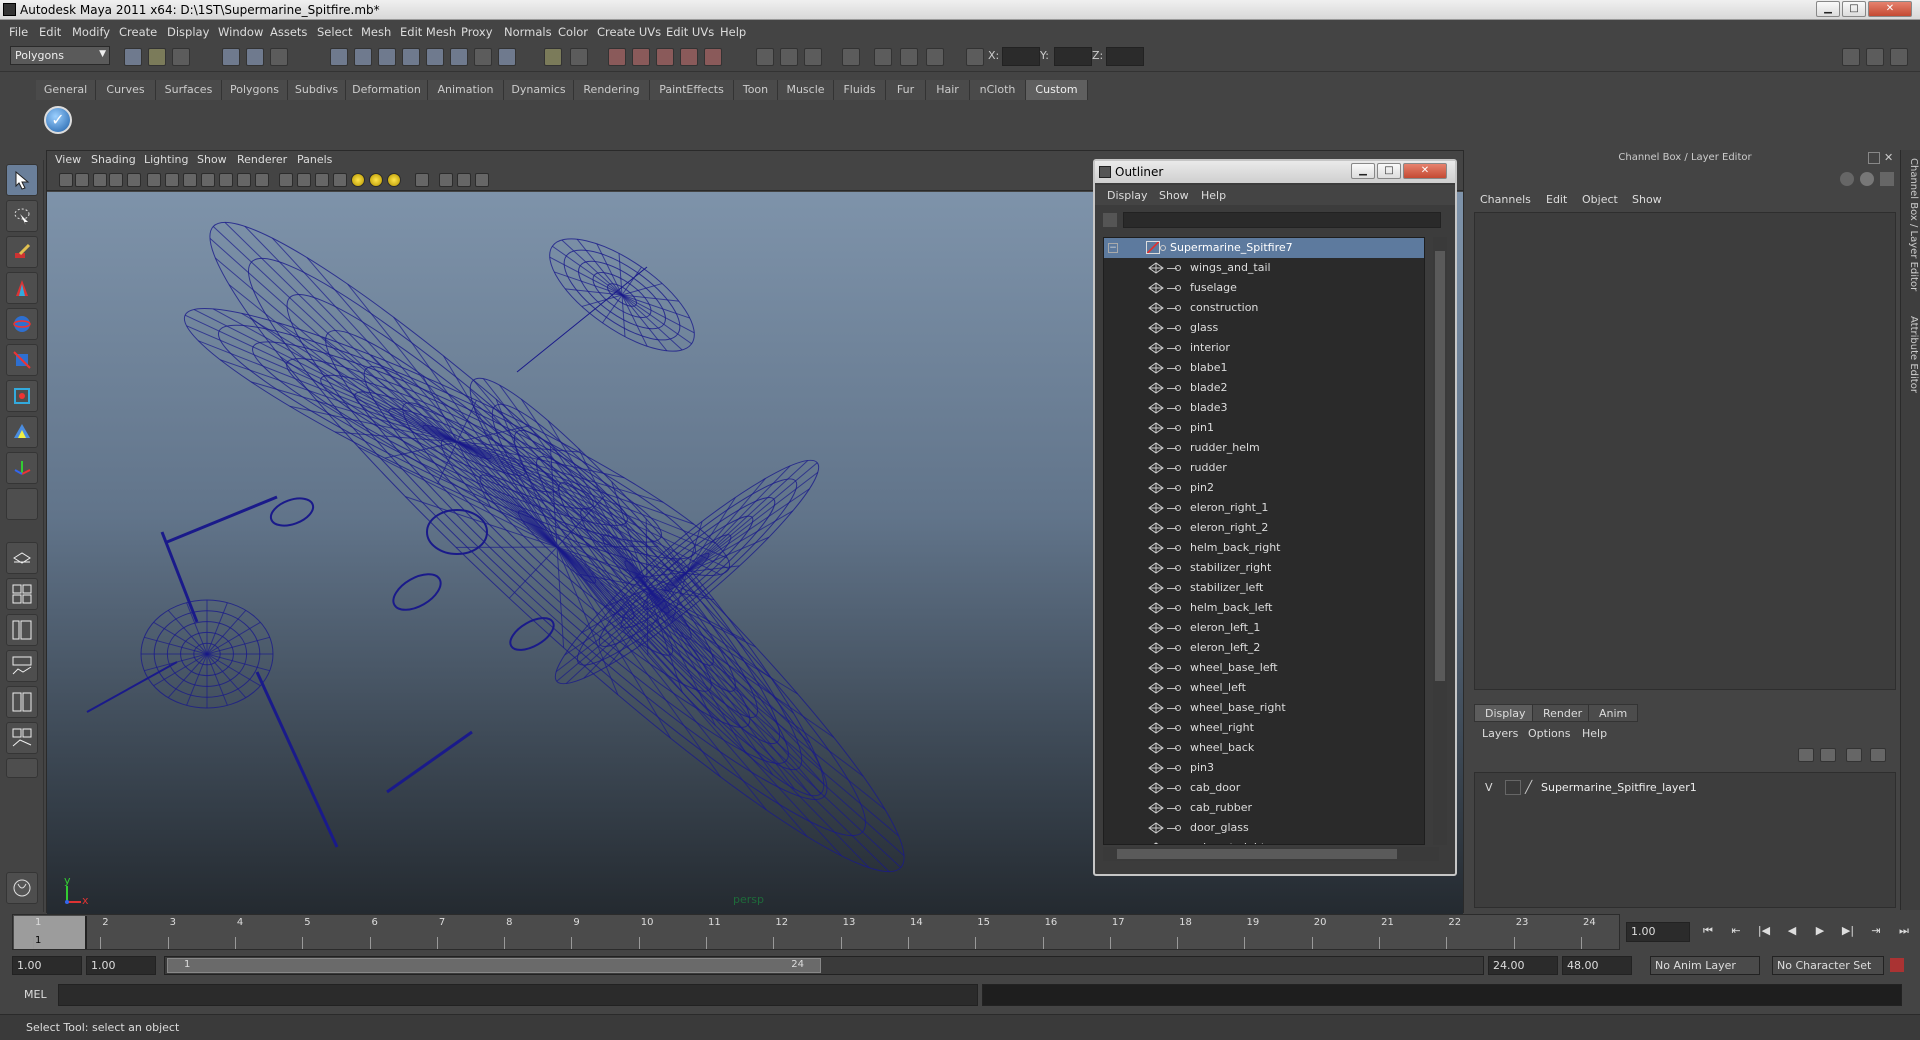 This screenshot has width=1920, height=1040. What do you see at coordinates (240, 32) in the screenshot?
I see `menu-window: Window` at bounding box center [240, 32].